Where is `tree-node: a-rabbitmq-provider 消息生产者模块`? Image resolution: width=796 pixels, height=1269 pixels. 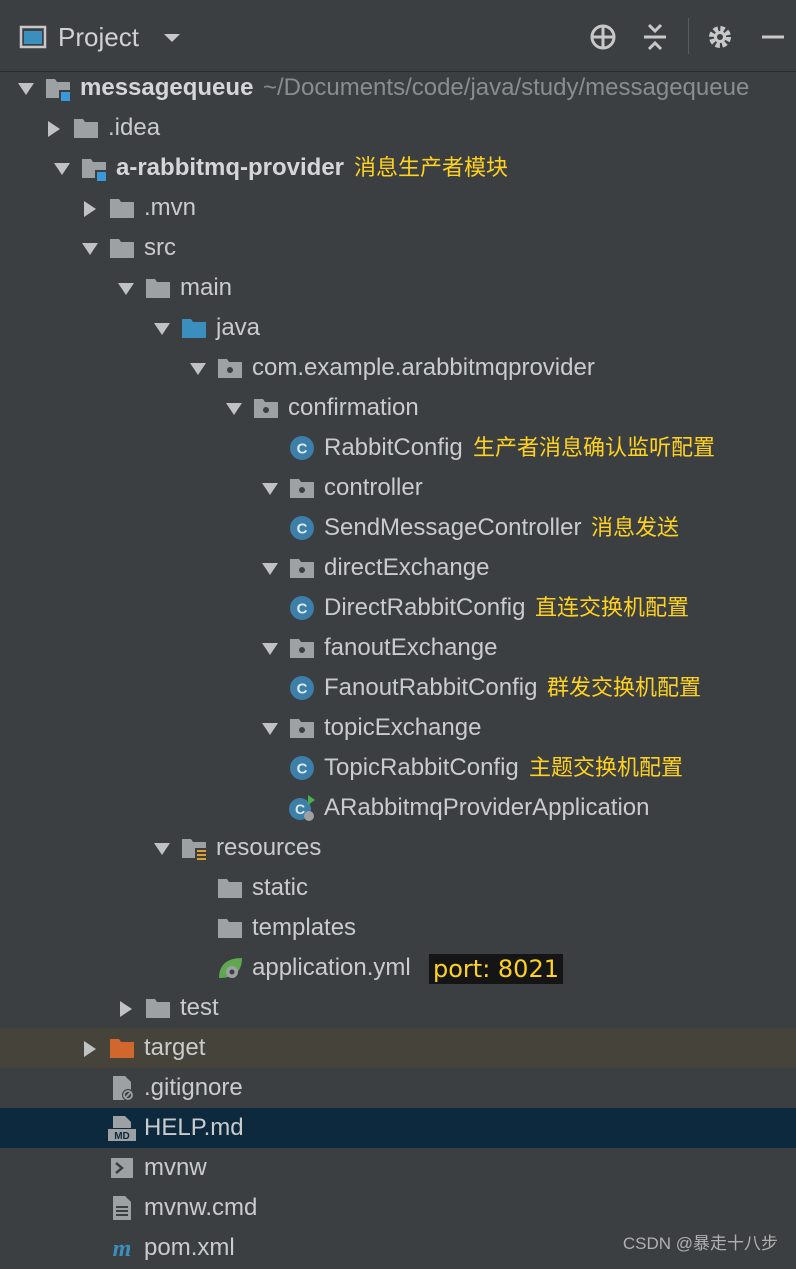 tree-node: a-rabbitmq-provider 消息生产者模块 is located at coordinates (398, 168).